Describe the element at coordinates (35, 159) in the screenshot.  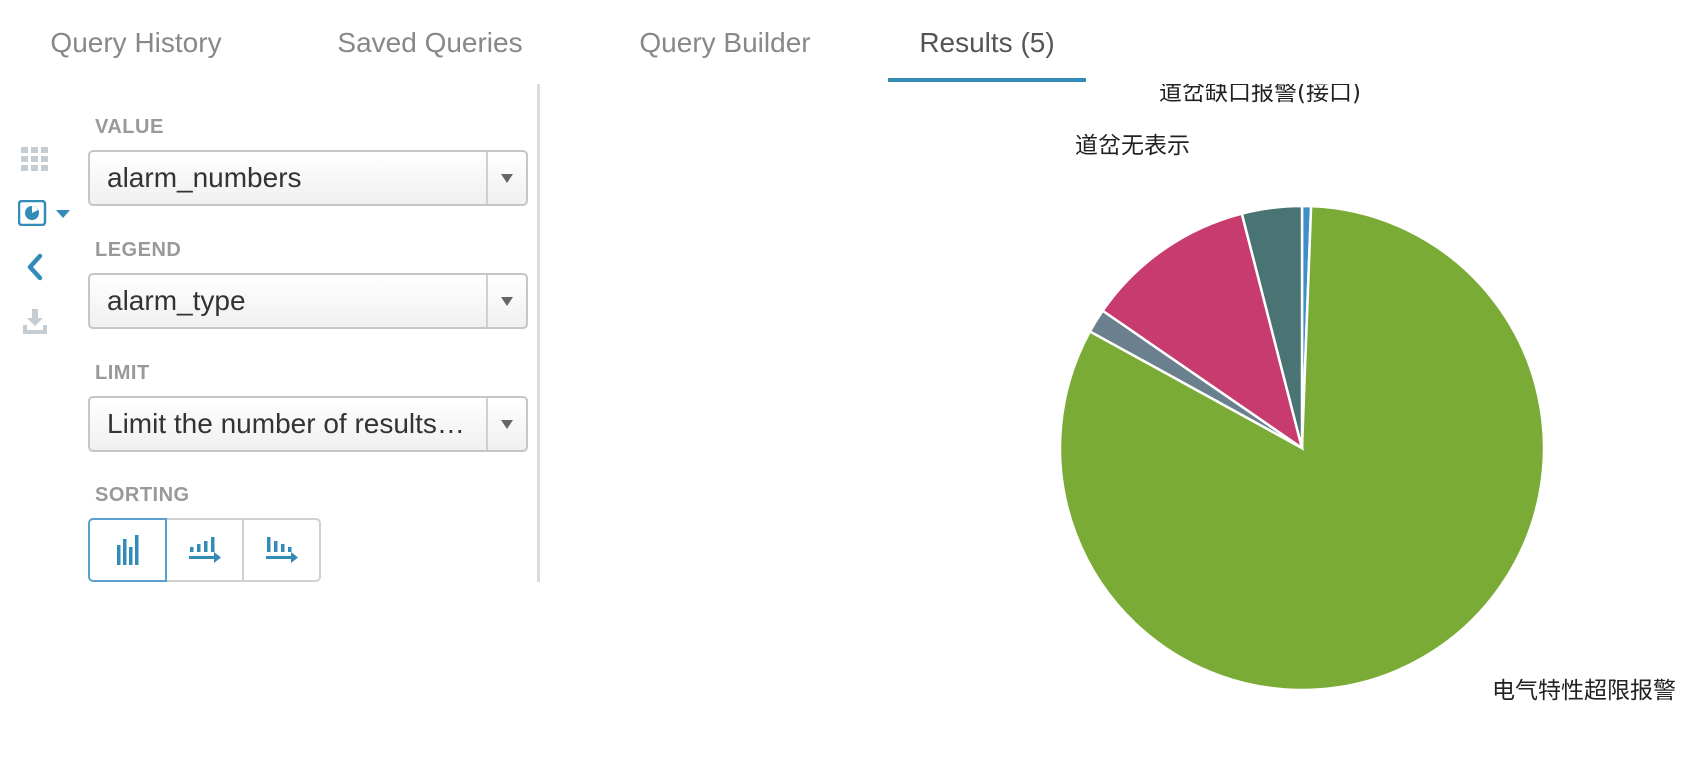
I see `grid-icon` at that location.